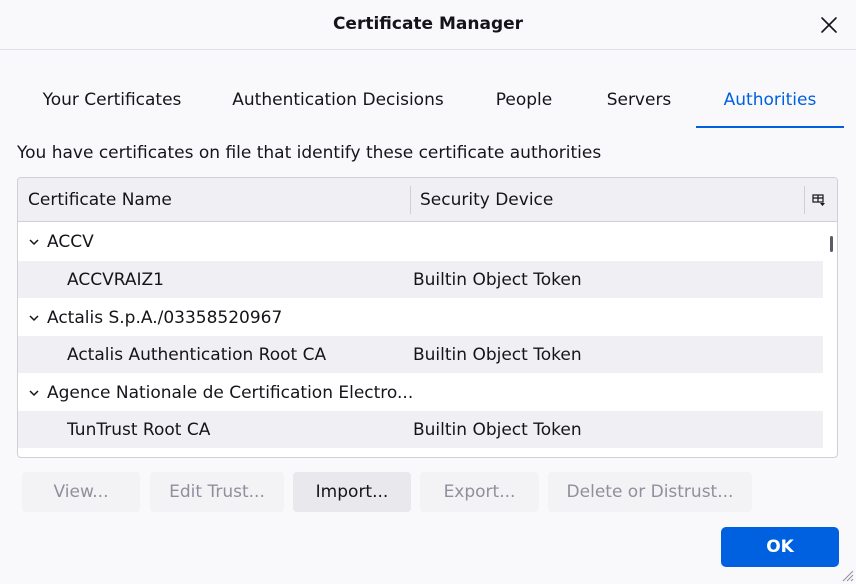  Describe the element at coordinates (639, 100) in the screenshot. I see `tab-servers: Servers` at that location.